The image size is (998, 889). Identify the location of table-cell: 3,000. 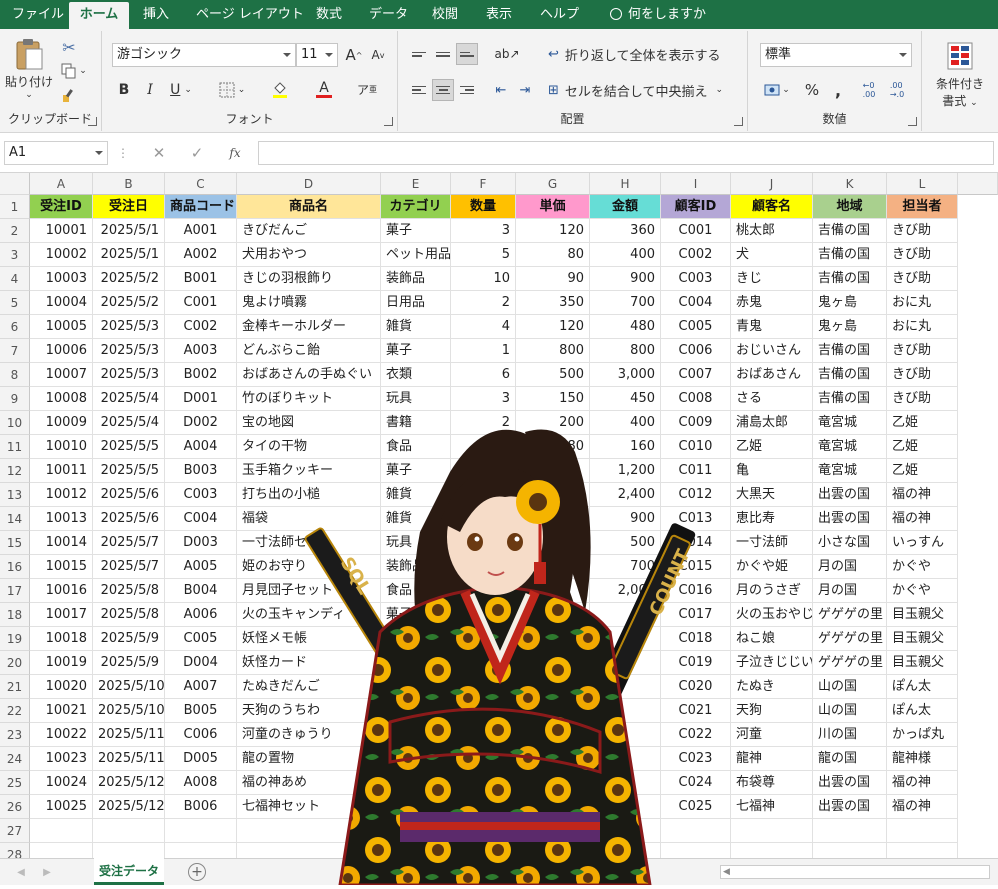
(625, 375).